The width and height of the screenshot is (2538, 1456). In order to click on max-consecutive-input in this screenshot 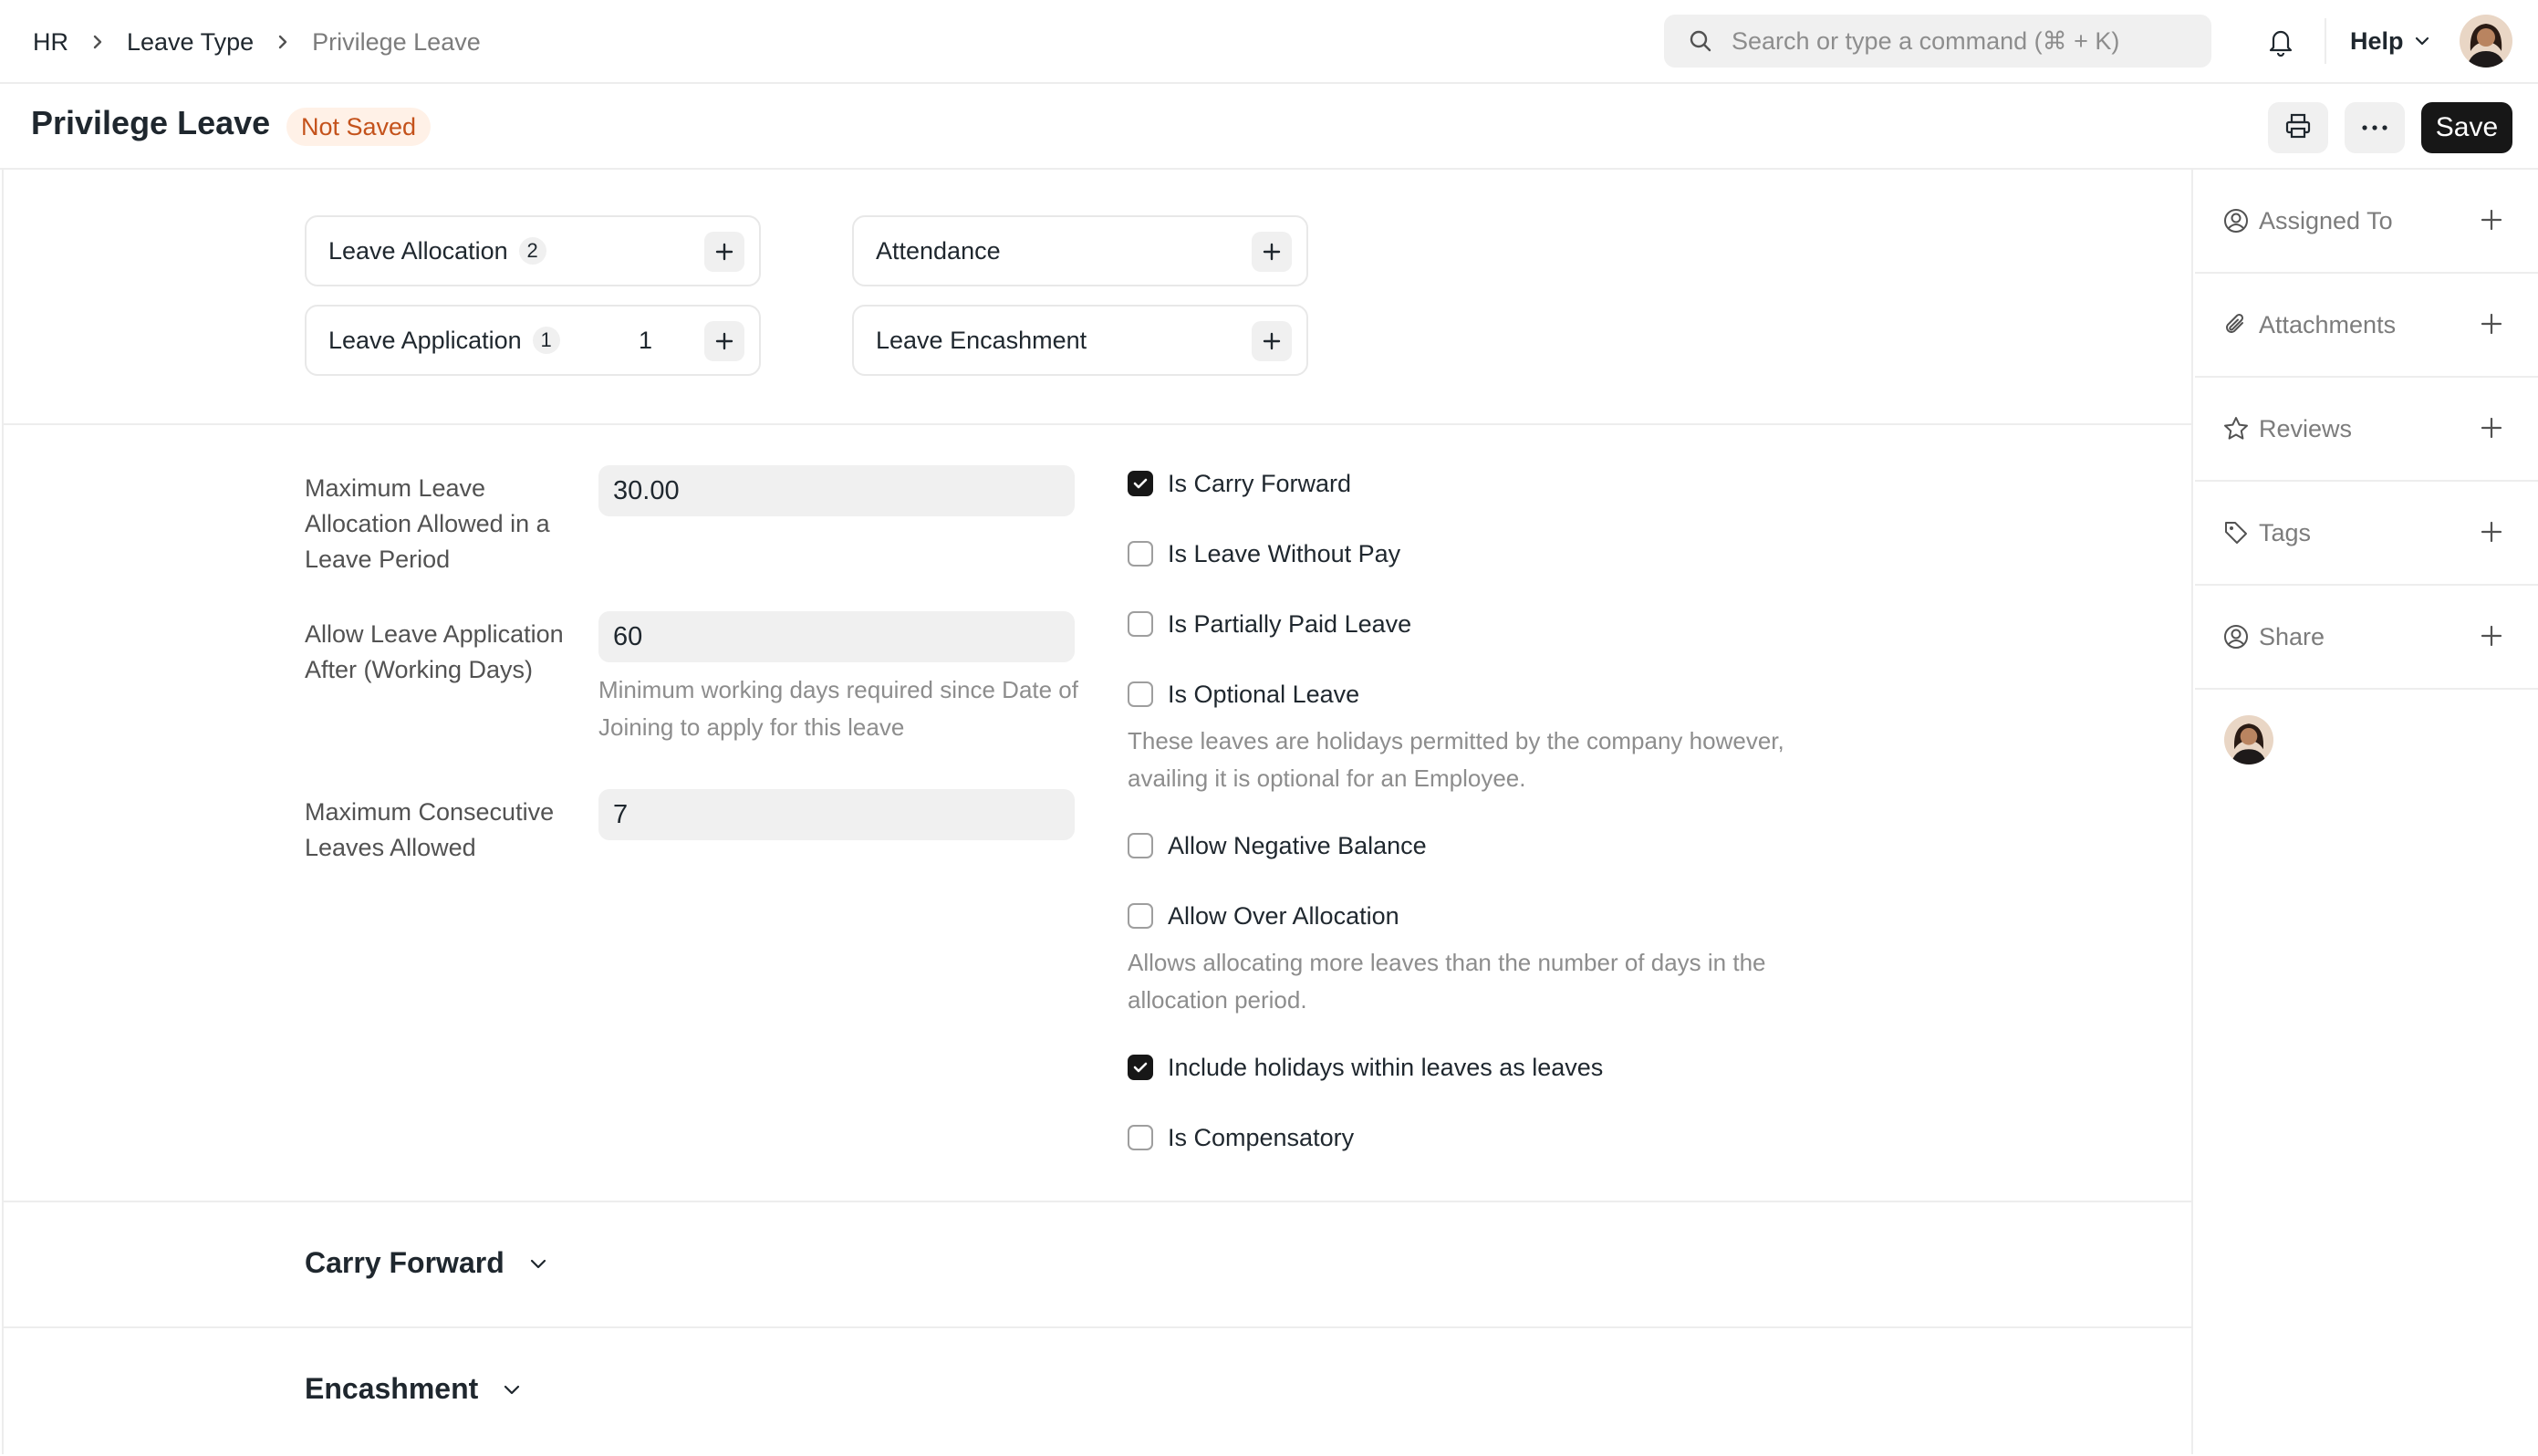, I will do `click(836, 814)`.